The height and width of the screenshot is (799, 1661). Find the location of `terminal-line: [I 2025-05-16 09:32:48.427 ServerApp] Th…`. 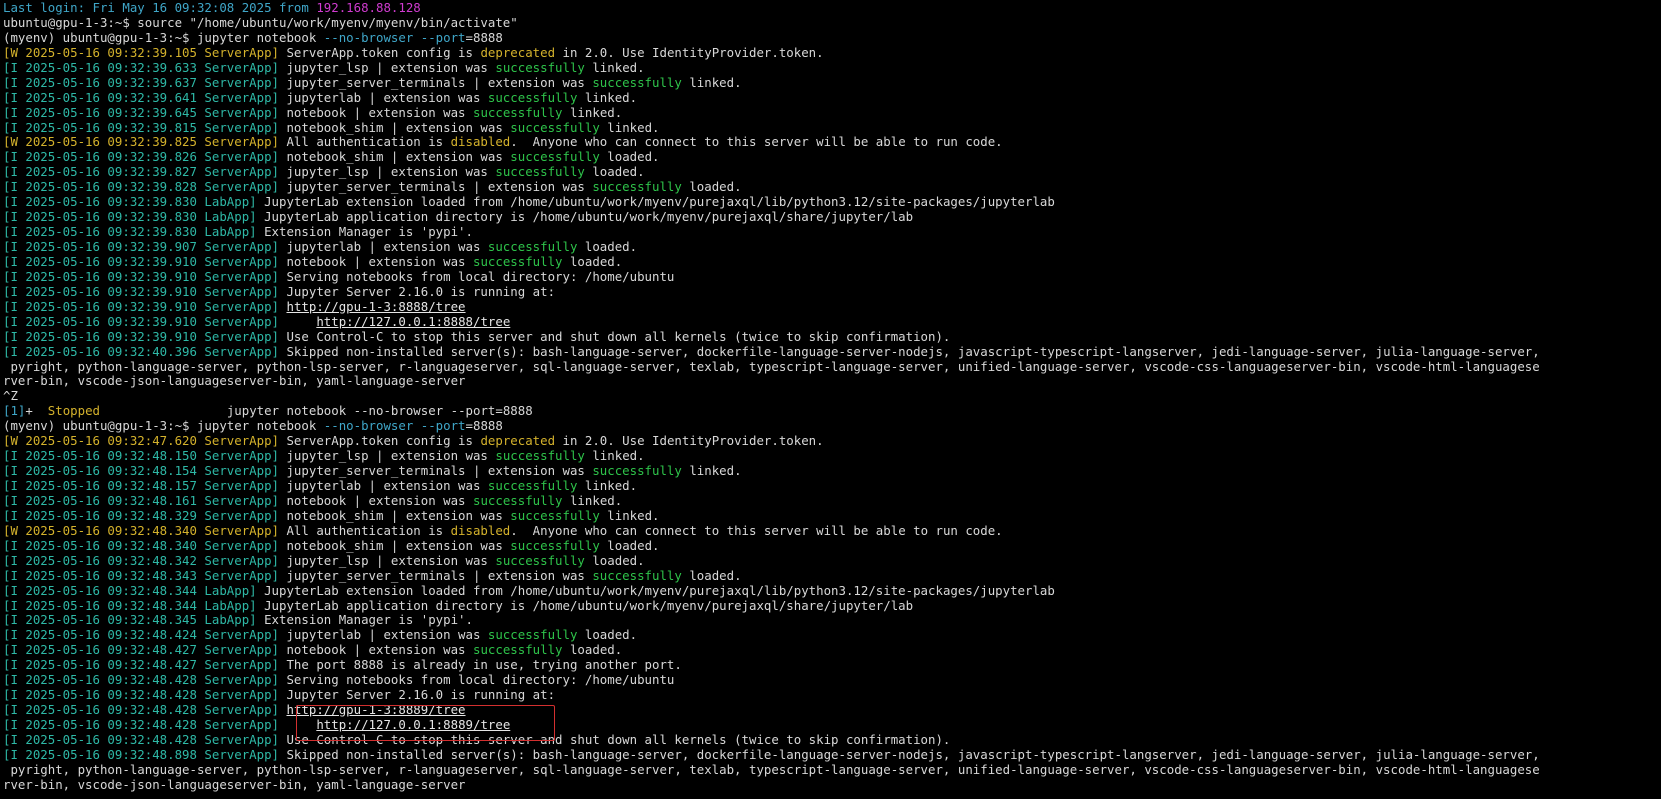

terminal-line: [I 2025-05-16 09:32:48.427 ServerApp] Th… is located at coordinates (832, 665).